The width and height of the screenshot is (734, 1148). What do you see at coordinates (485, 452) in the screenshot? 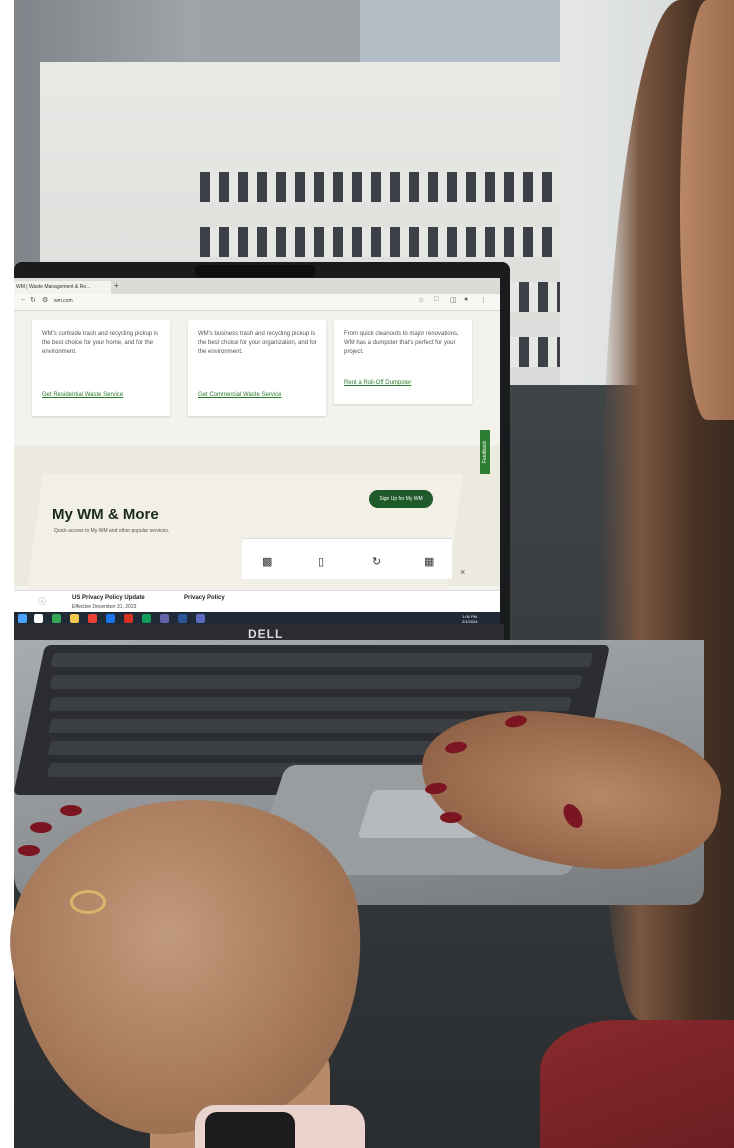
I see `feedback-tab: Feedback` at bounding box center [485, 452].